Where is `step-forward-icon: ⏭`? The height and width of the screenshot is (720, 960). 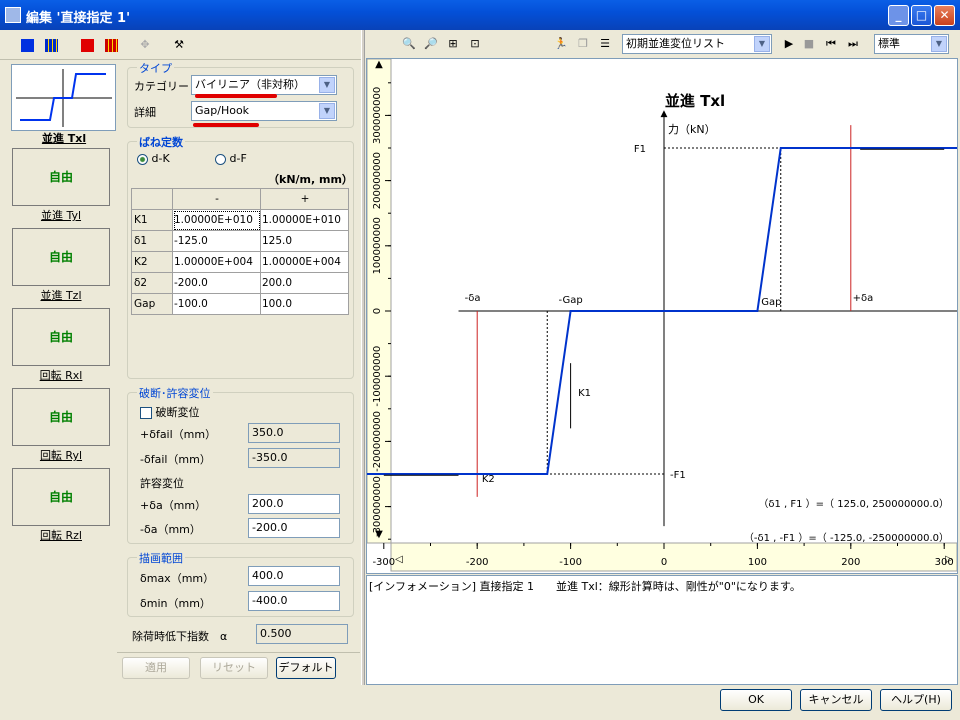 step-forward-icon: ⏭ is located at coordinates (853, 44).